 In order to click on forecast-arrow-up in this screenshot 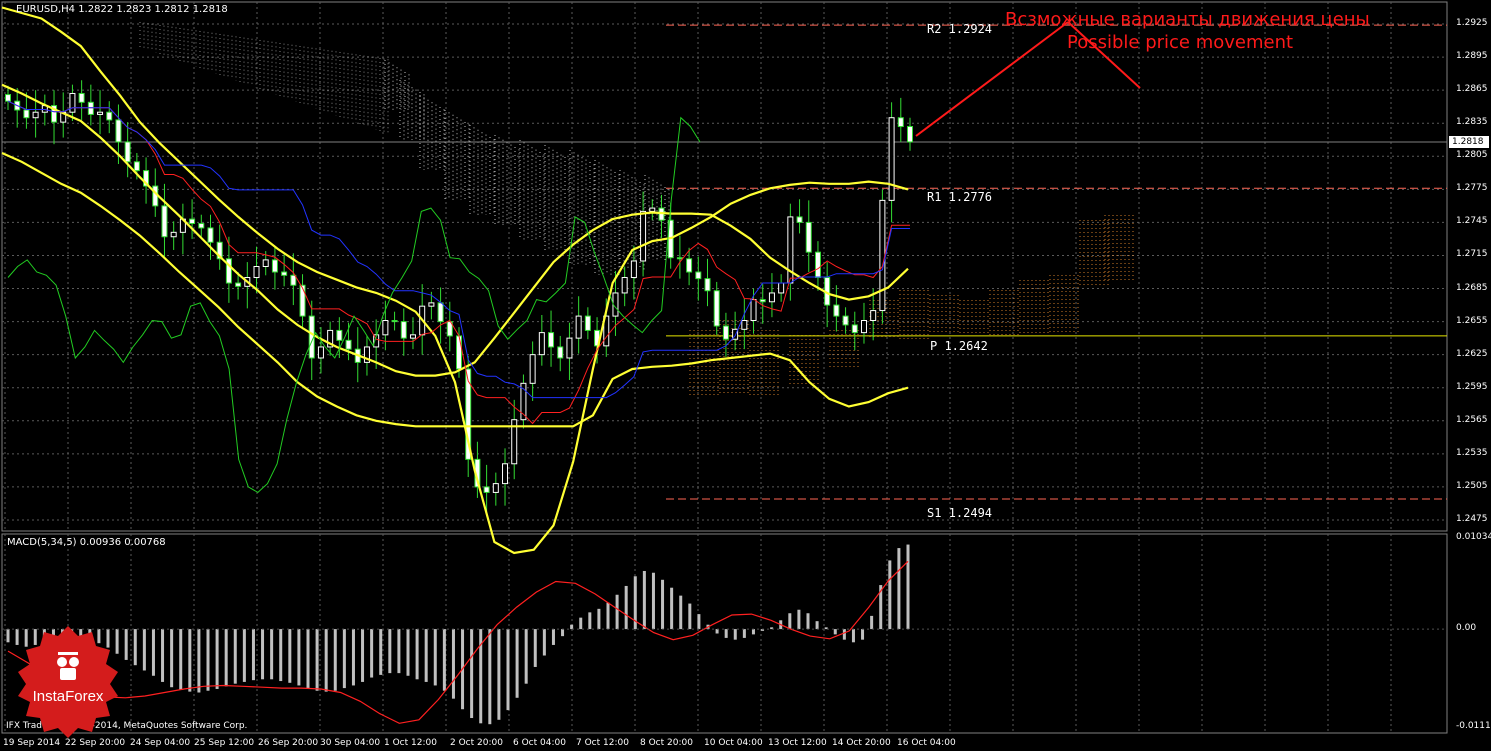, I will do `click(992, 79)`.